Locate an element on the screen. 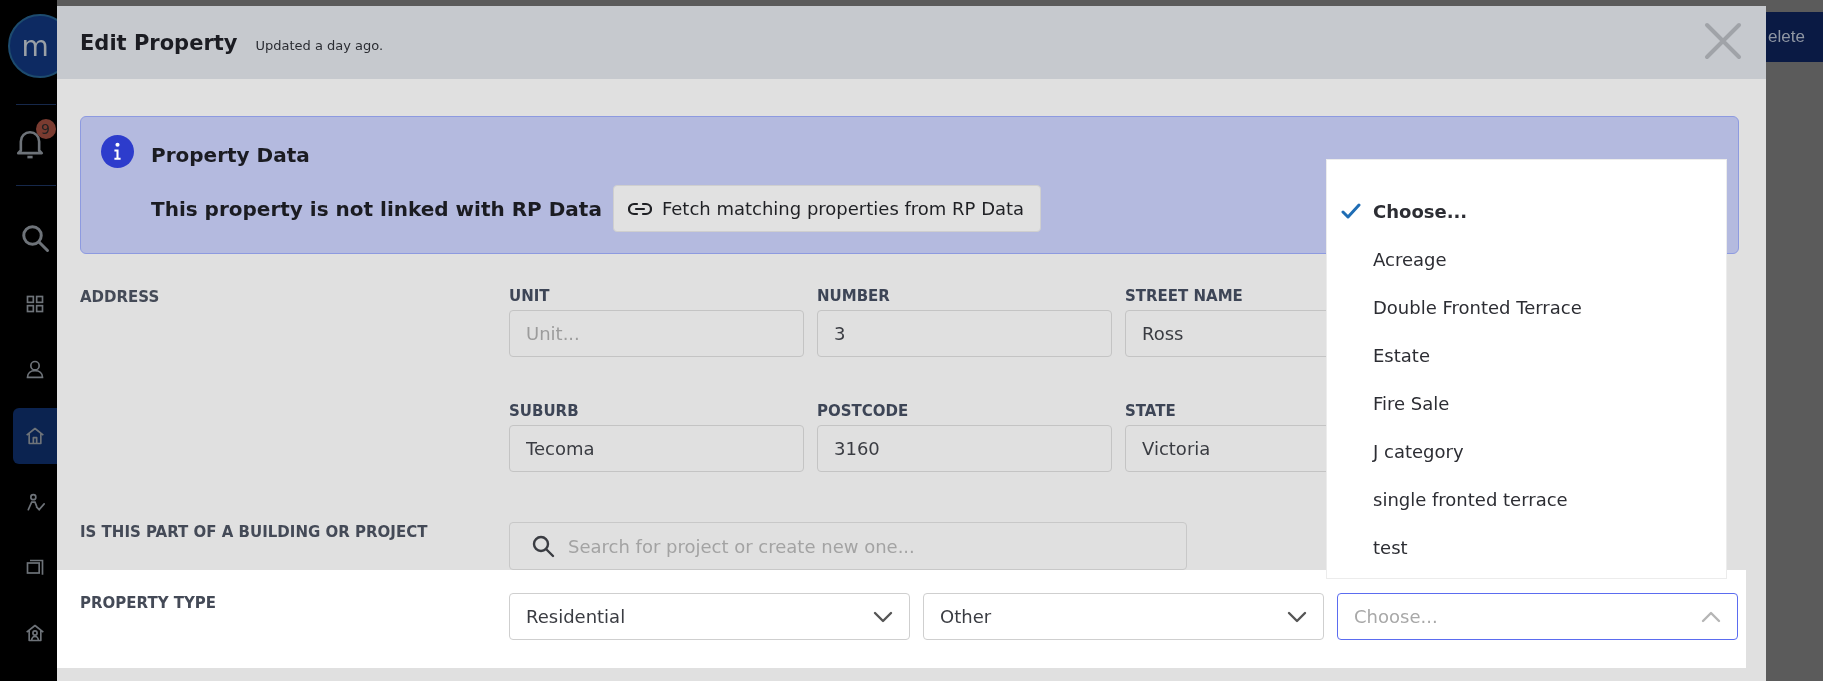 The image size is (1823, 681). home-icon is located at coordinates (34, 436).